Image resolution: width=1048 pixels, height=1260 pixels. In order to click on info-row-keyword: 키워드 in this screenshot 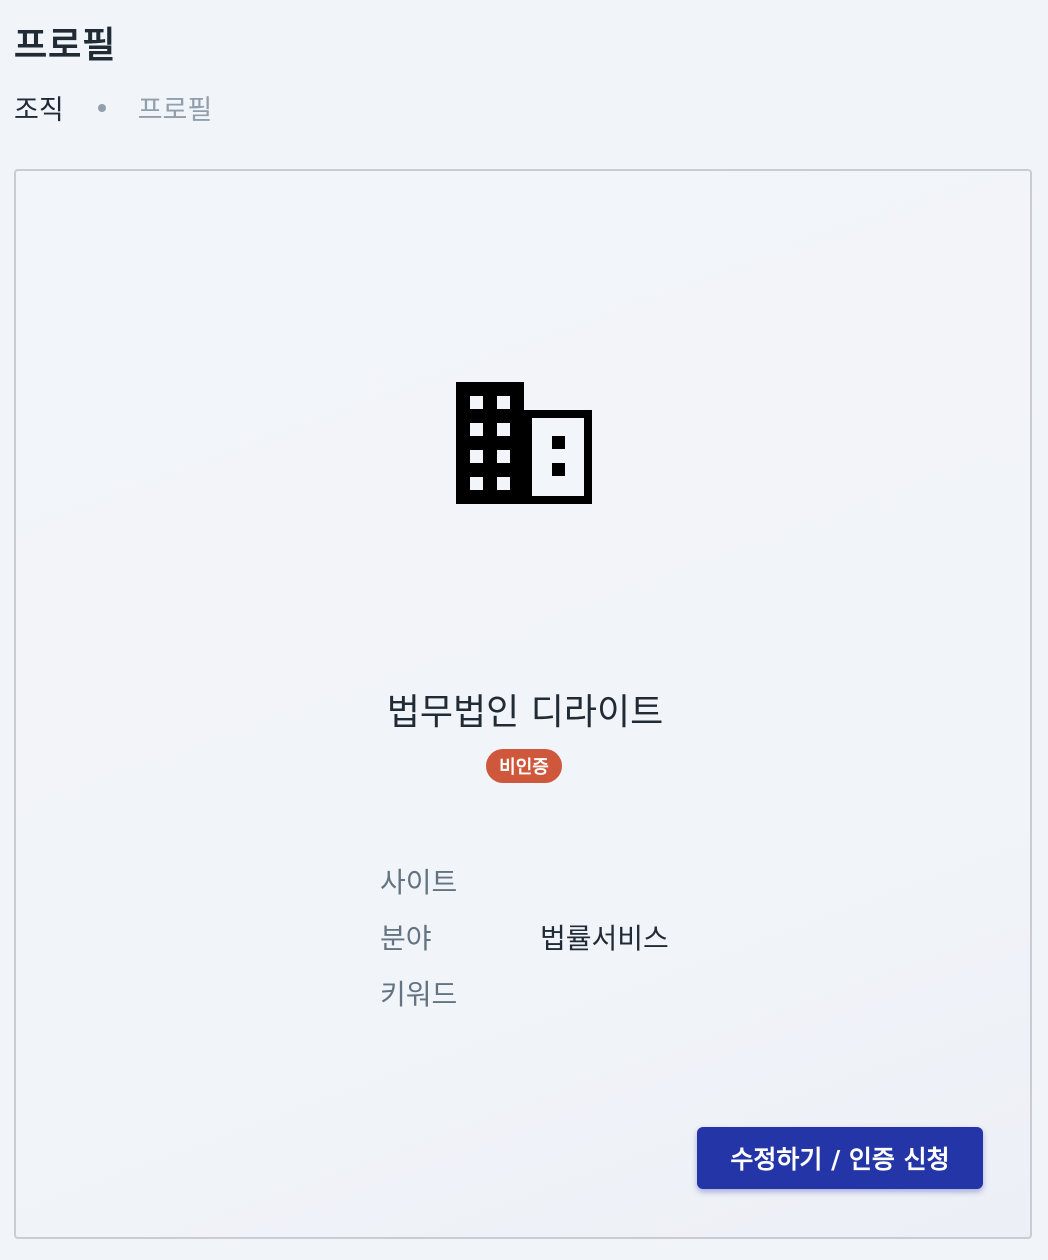, I will do `click(580, 993)`.